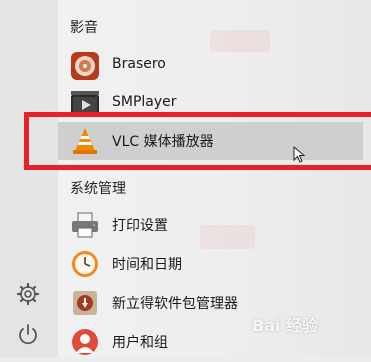 The width and height of the screenshot is (371, 362). I want to click on category-media: 影音, so click(84, 28).